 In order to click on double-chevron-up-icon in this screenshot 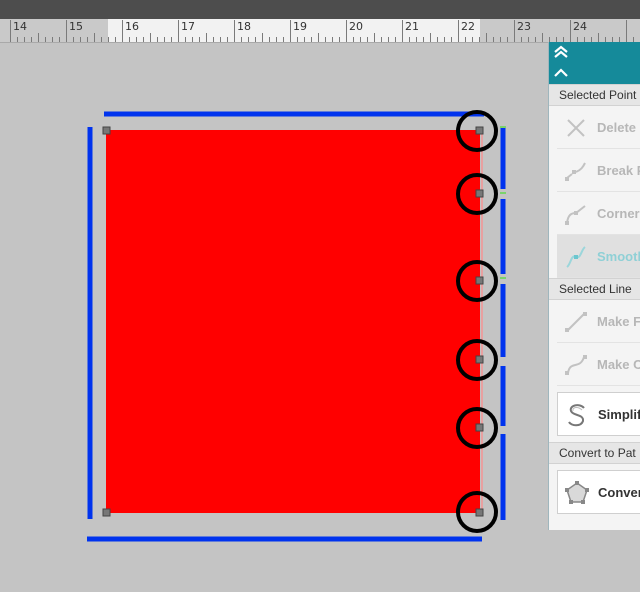, I will do `click(561, 52)`.